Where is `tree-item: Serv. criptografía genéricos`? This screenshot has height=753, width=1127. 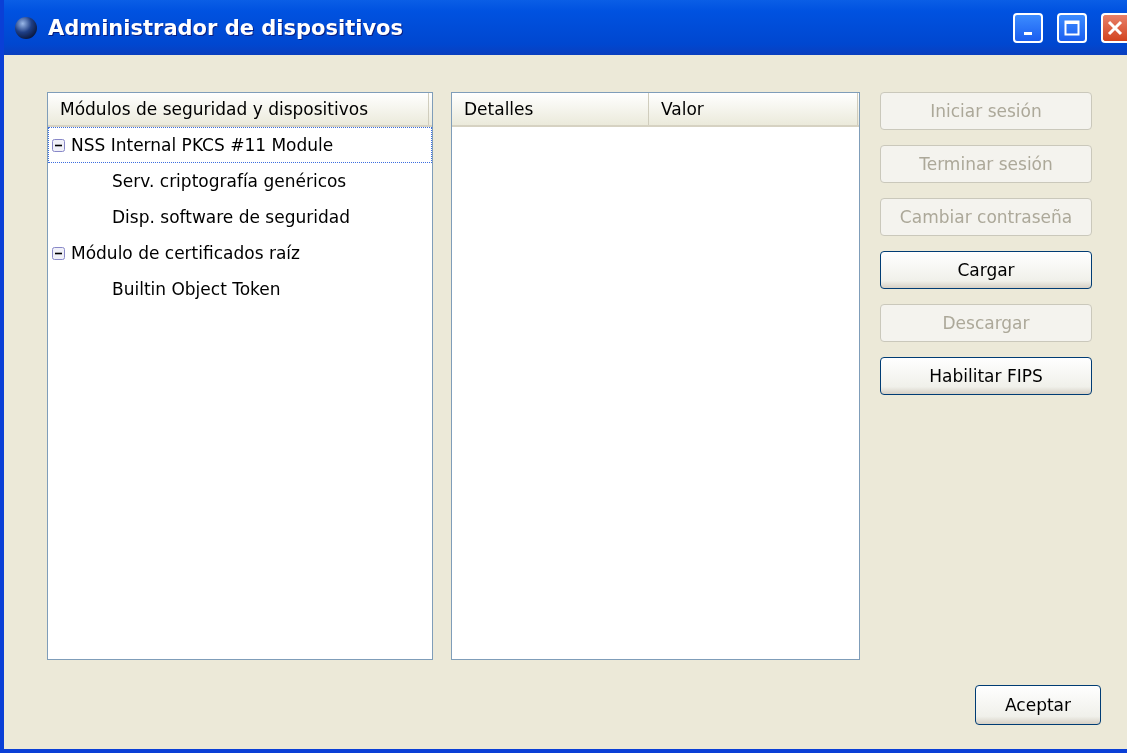 tree-item: Serv. criptografía genéricos is located at coordinates (240, 181).